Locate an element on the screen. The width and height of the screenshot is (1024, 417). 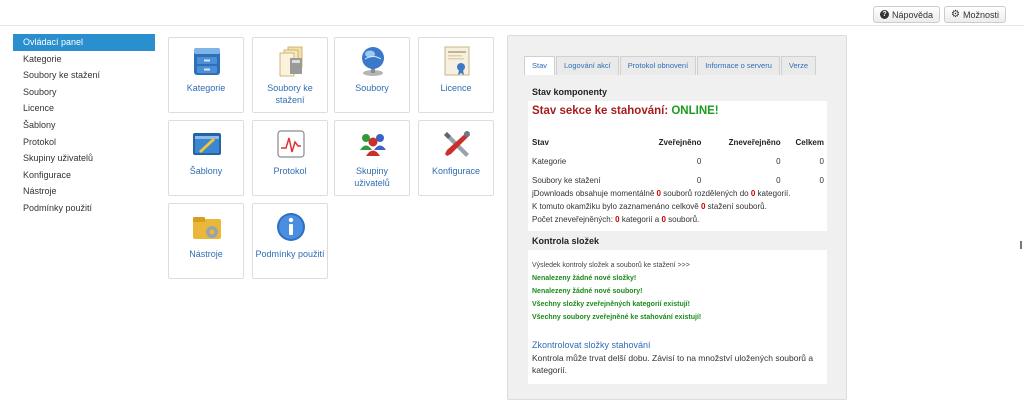
globe-icon is located at coordinates (373, 61).